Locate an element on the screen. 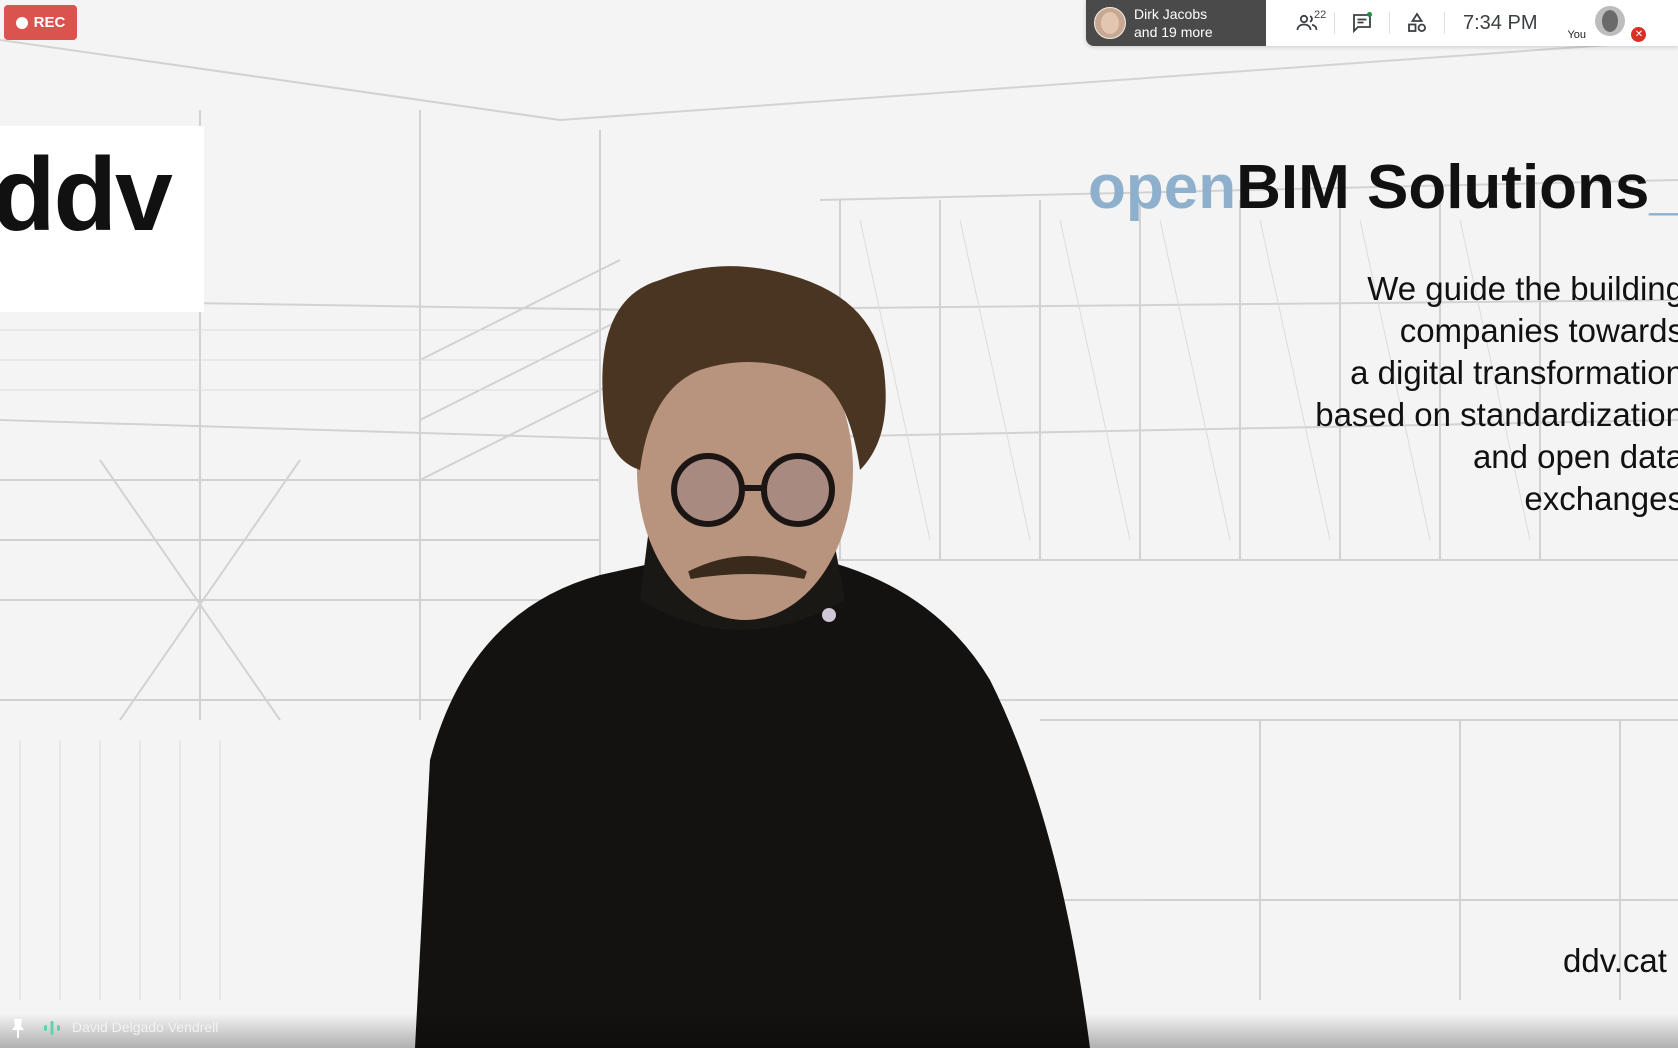 The height and width of the screenshot is (1048, 1678). speaker-name: Dirk Jacobs is located at coordinates (1171, 14).